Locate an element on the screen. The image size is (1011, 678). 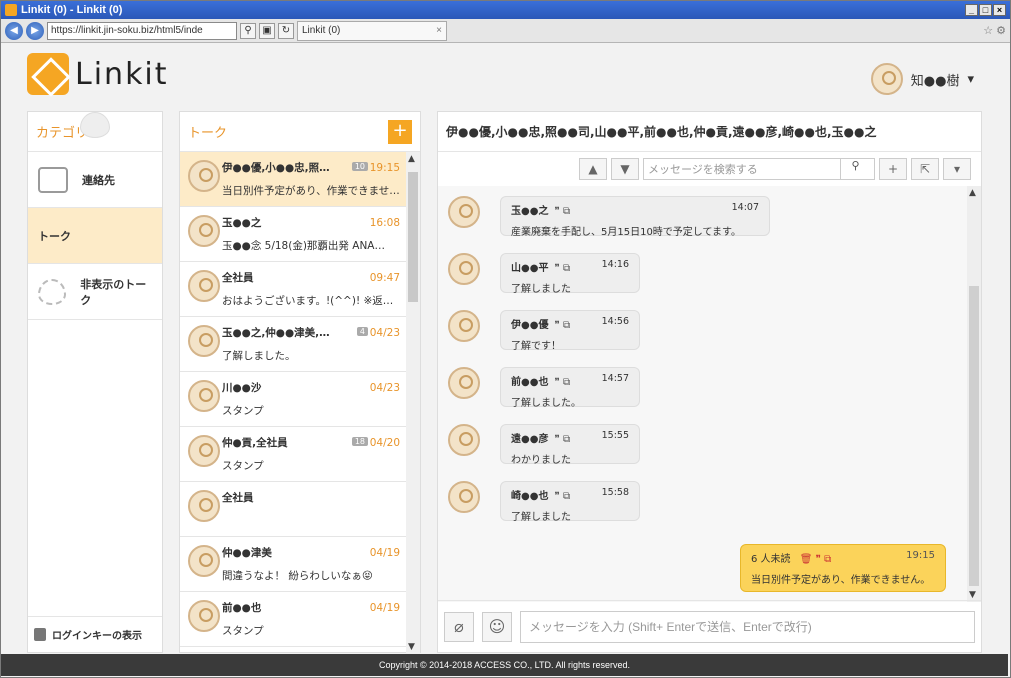
message-time: 15:58 is located at coordinates (615, 492).